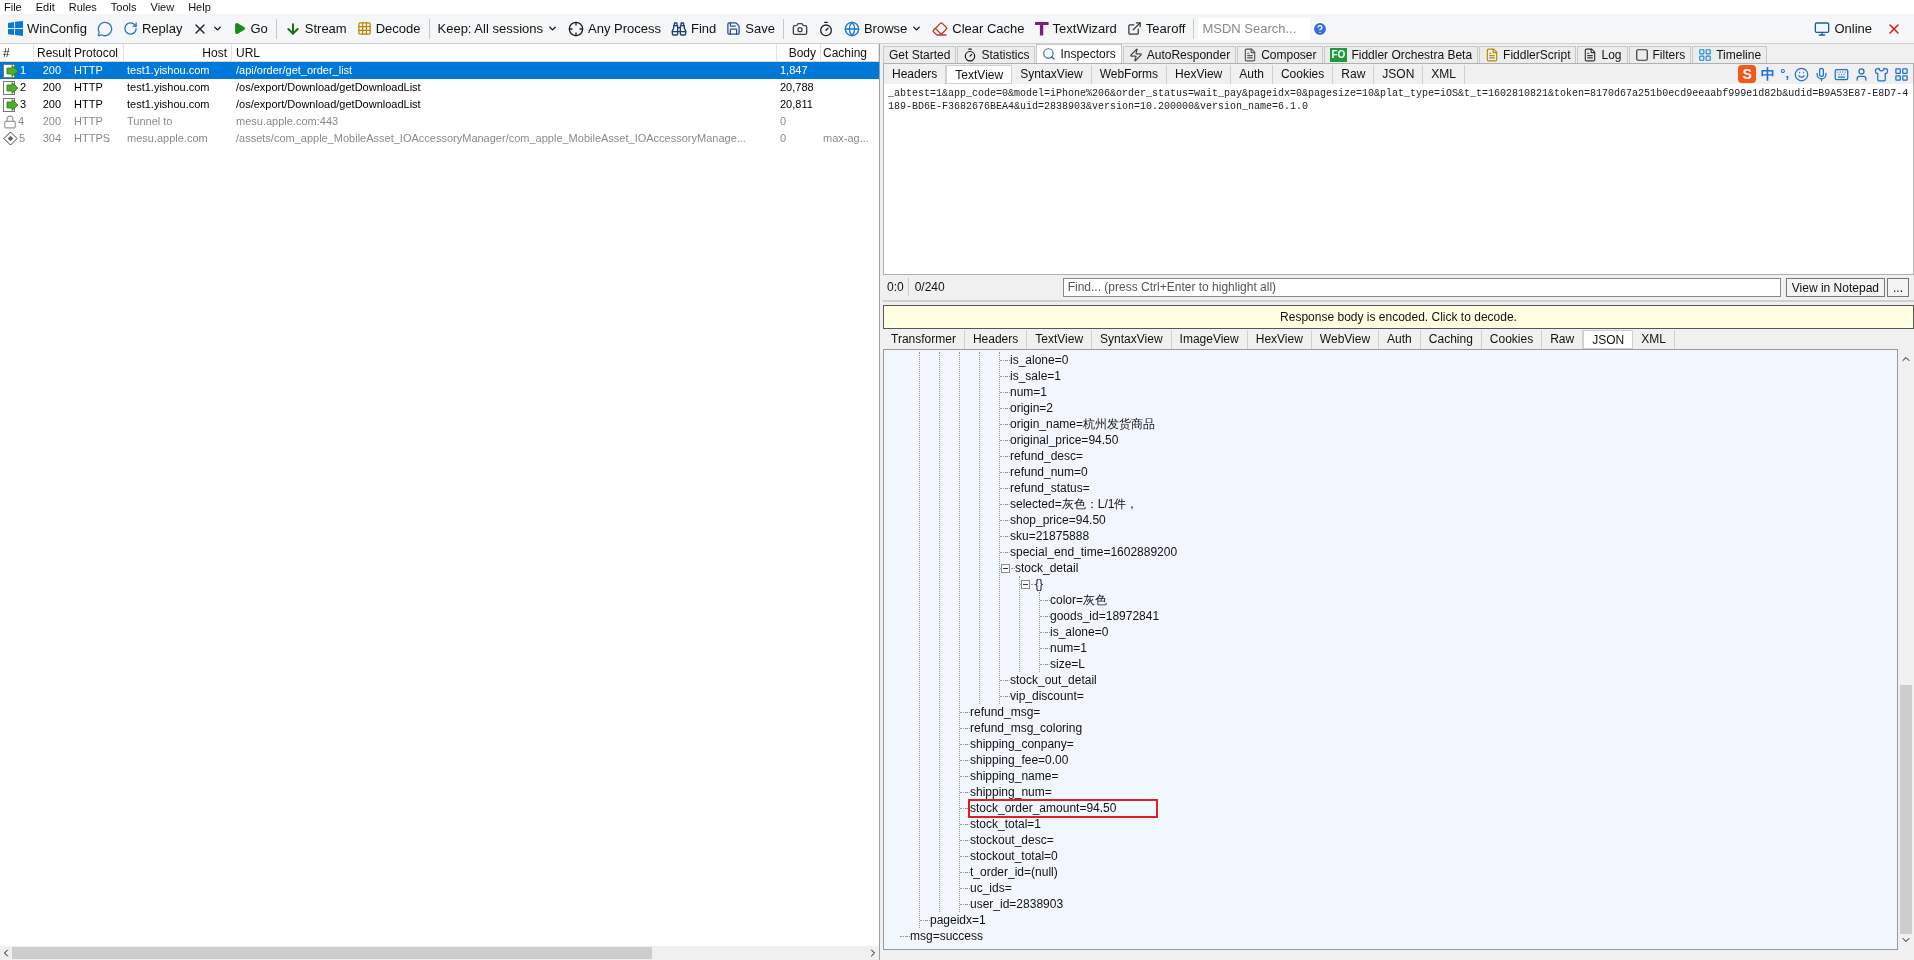  I want to click on tree-node: user_id=2838903, so click(1017, 904).